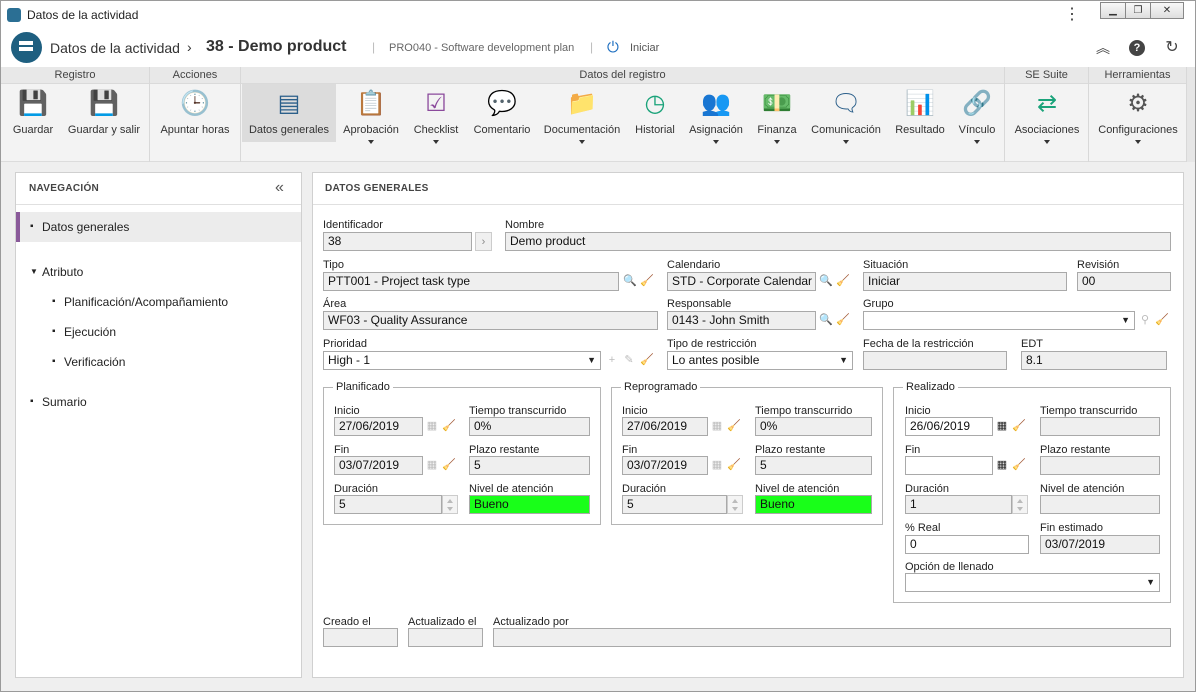 The image size is (1196, 692). I want to click on ribbon-group-label: Registro, so click(75, 75).